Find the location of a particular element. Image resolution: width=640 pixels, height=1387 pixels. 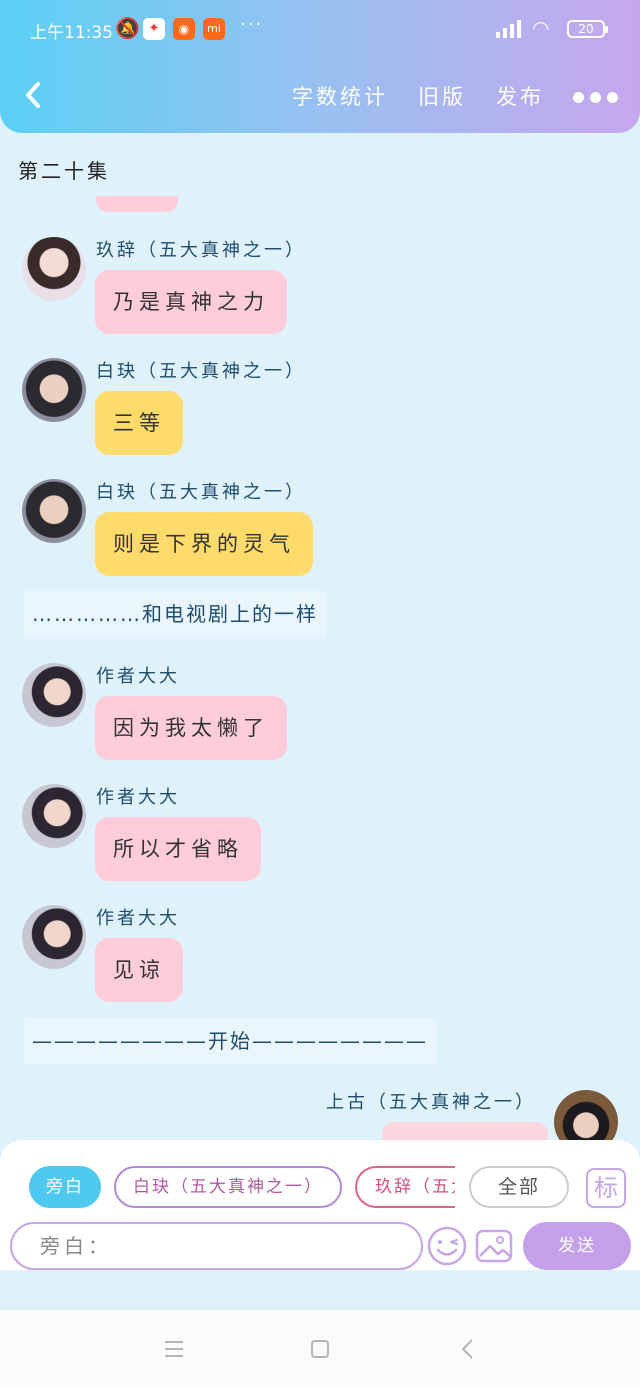

signal-icon is located at coordinates (508, 29).